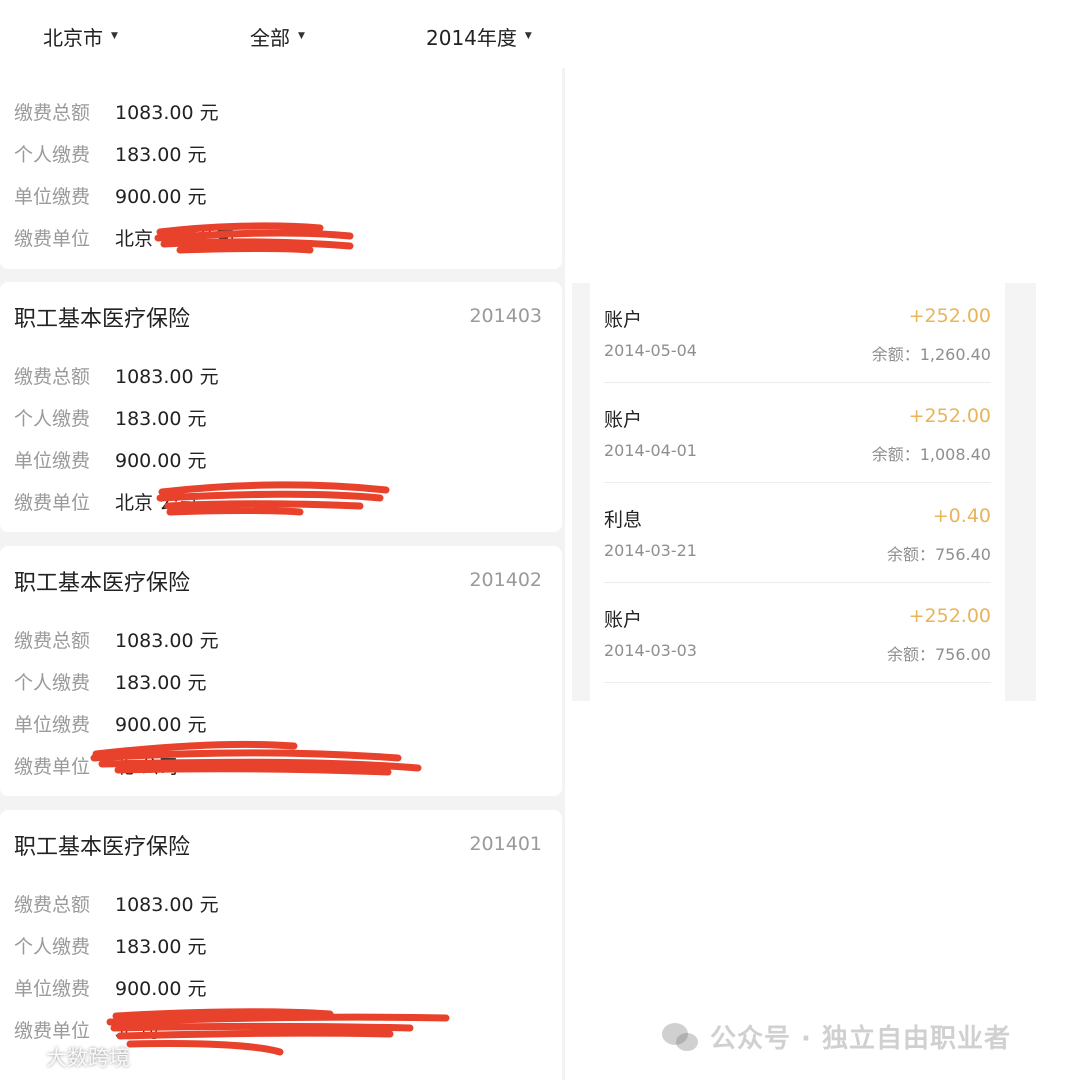 The image size is (1080, 1080). What do you see at coordinates (156, 503) in the screenshot?
I see `employer-value: 北京 公司` at bounding box center [156, 503].